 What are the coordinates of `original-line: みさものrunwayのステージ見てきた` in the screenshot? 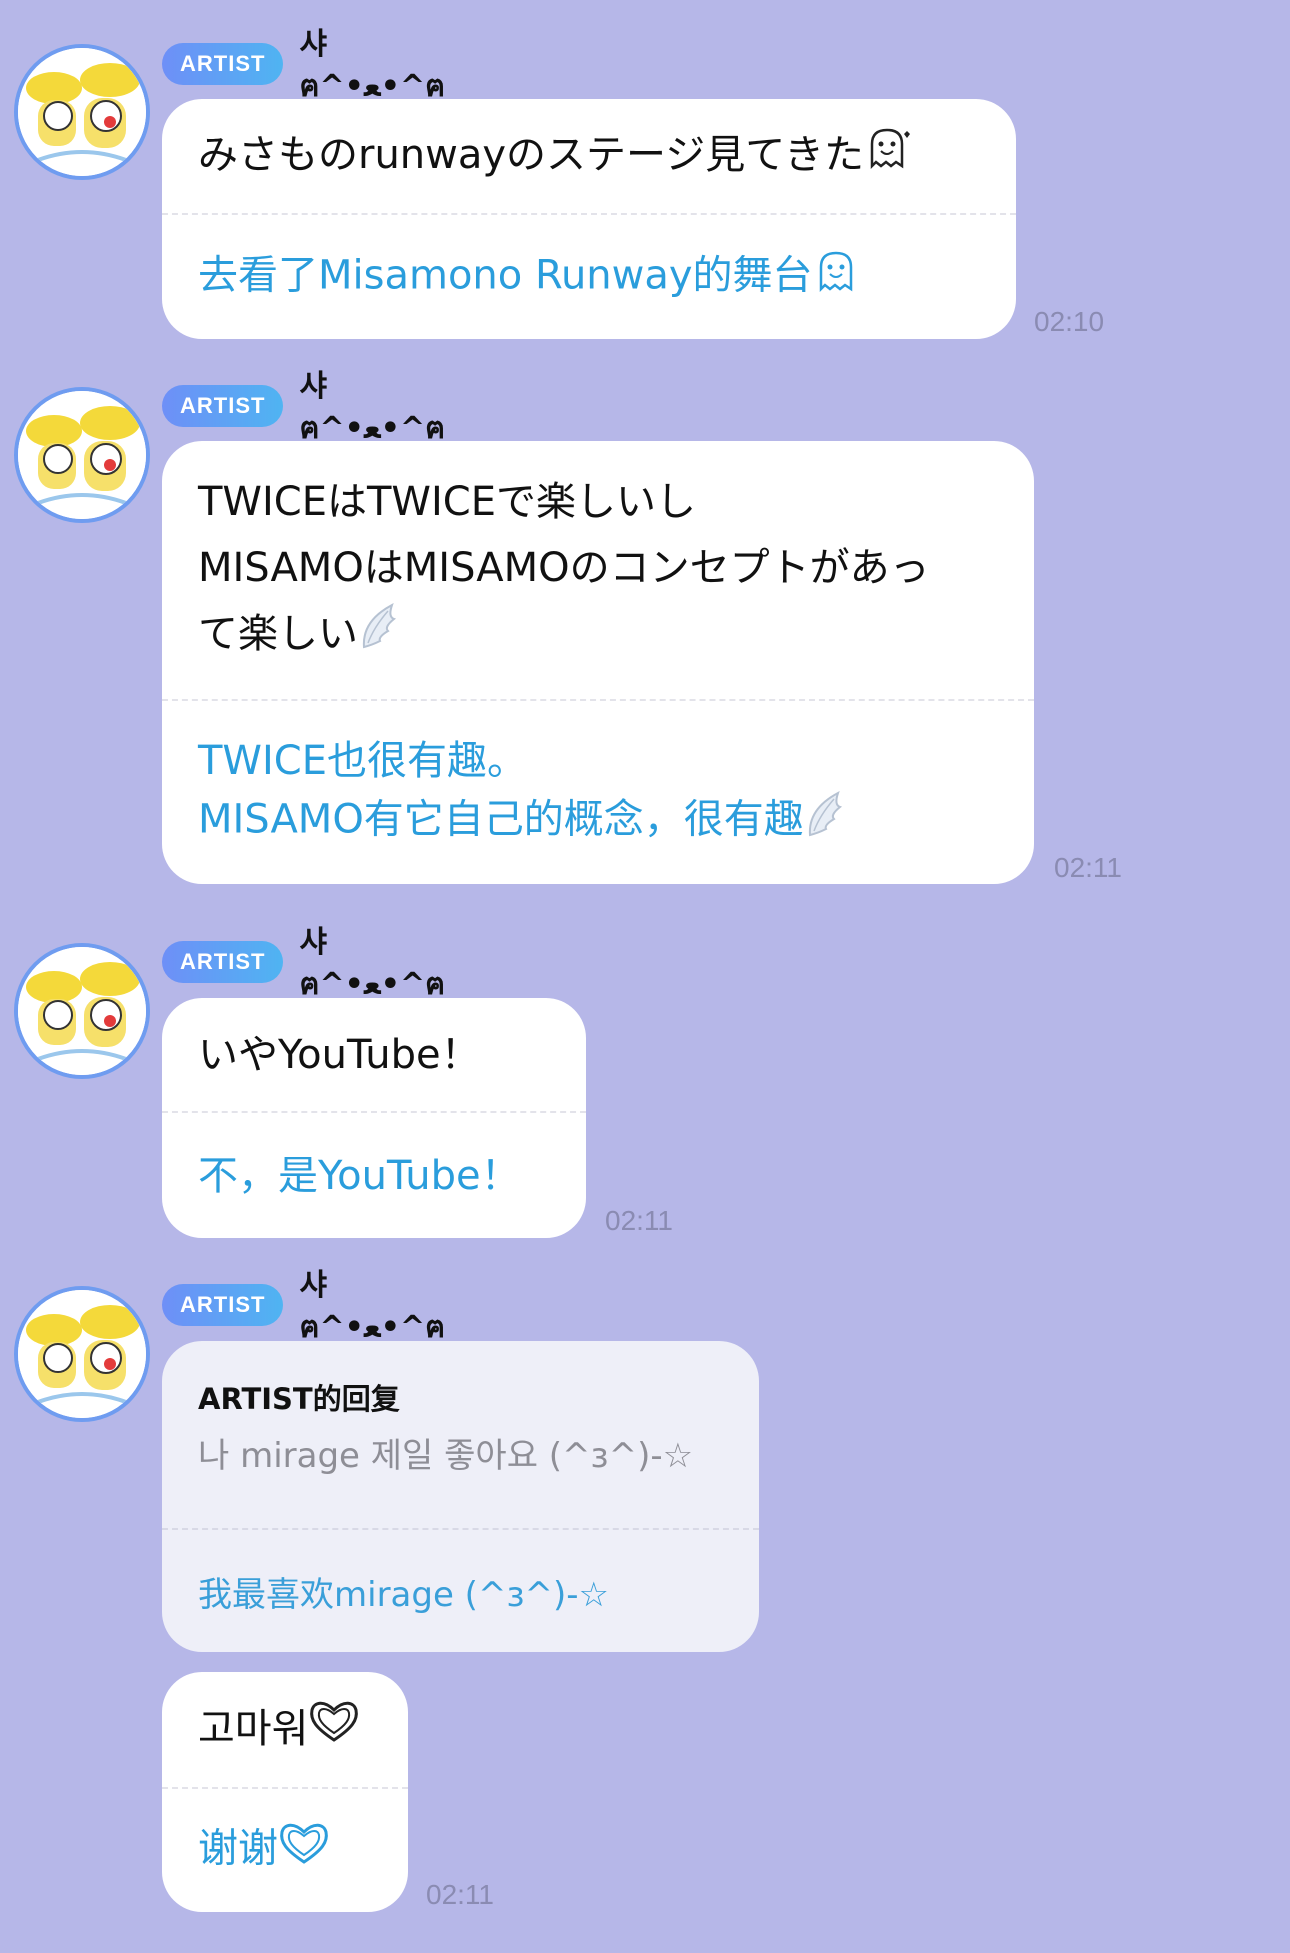 It's located at (531, 155).